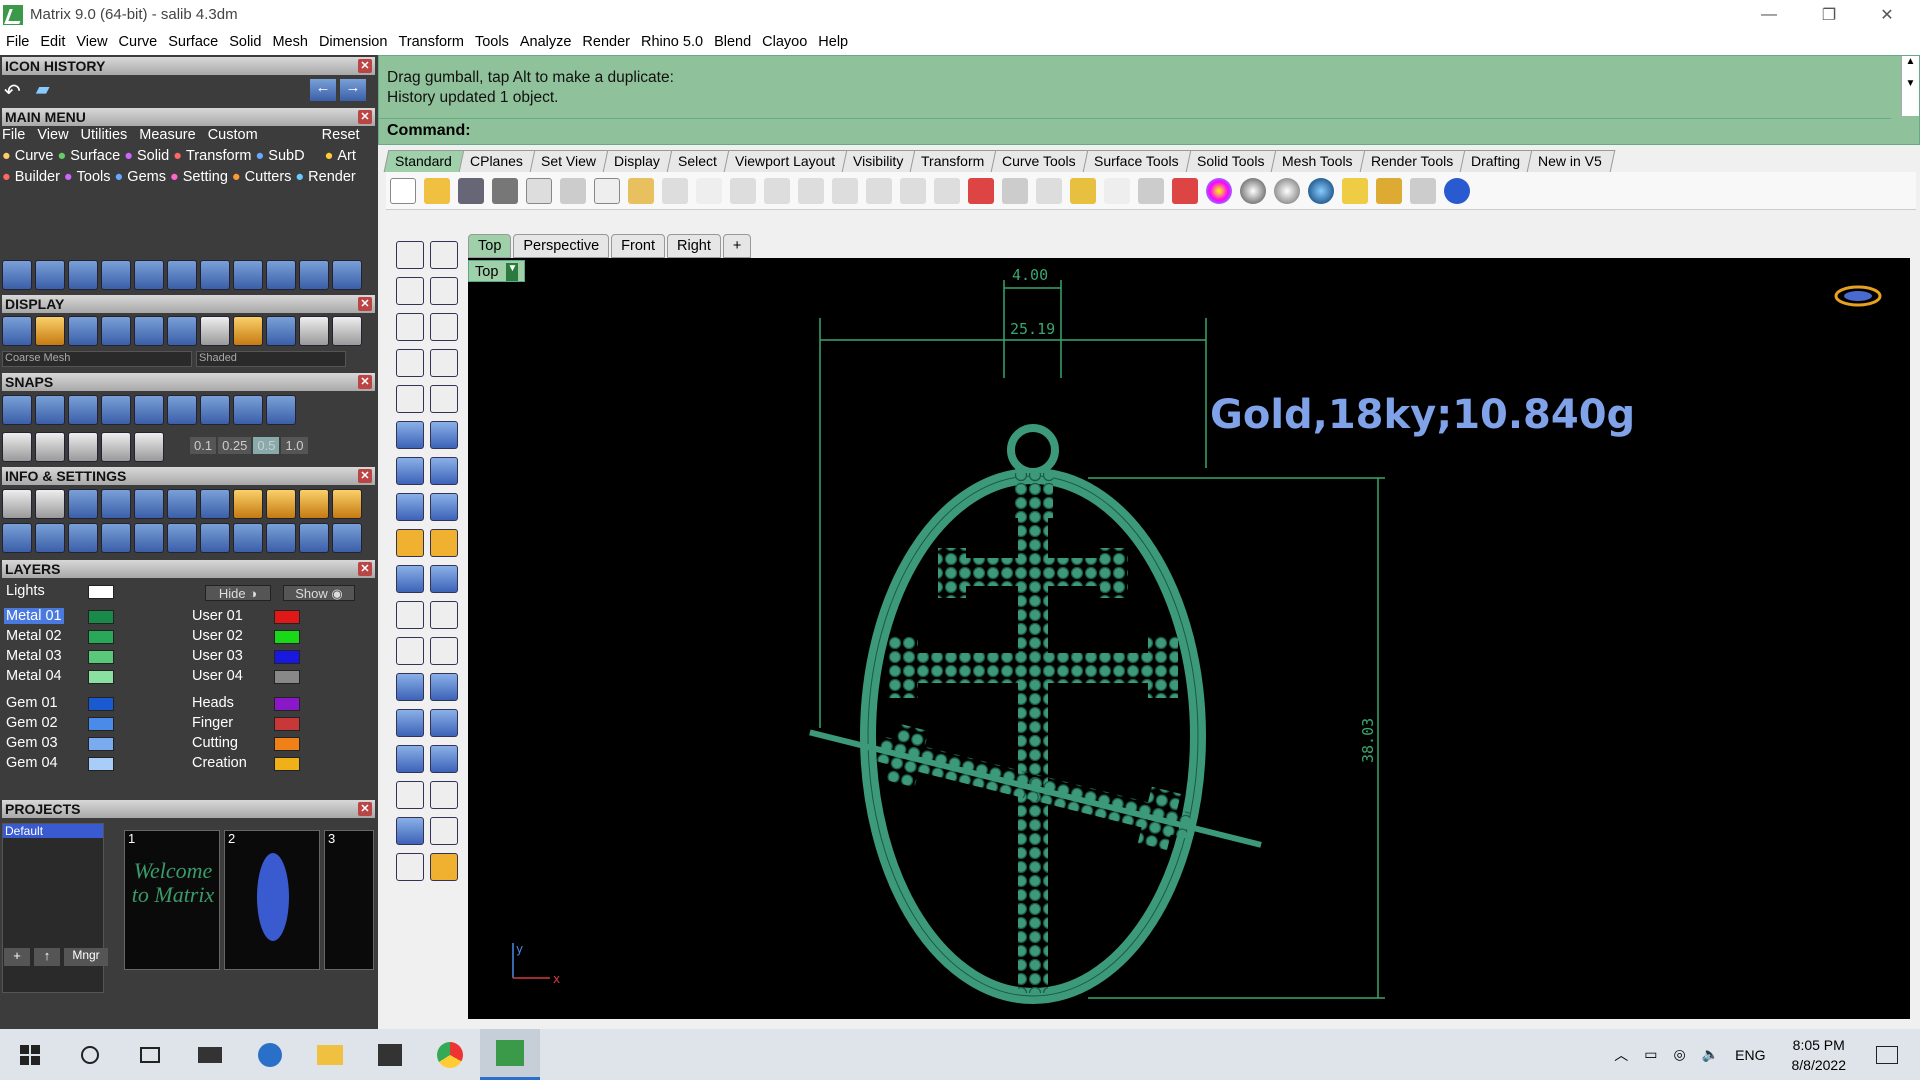  Describe the element at coordinates (444, 471) in the screenshot. I see `boolean-icon` at that location.